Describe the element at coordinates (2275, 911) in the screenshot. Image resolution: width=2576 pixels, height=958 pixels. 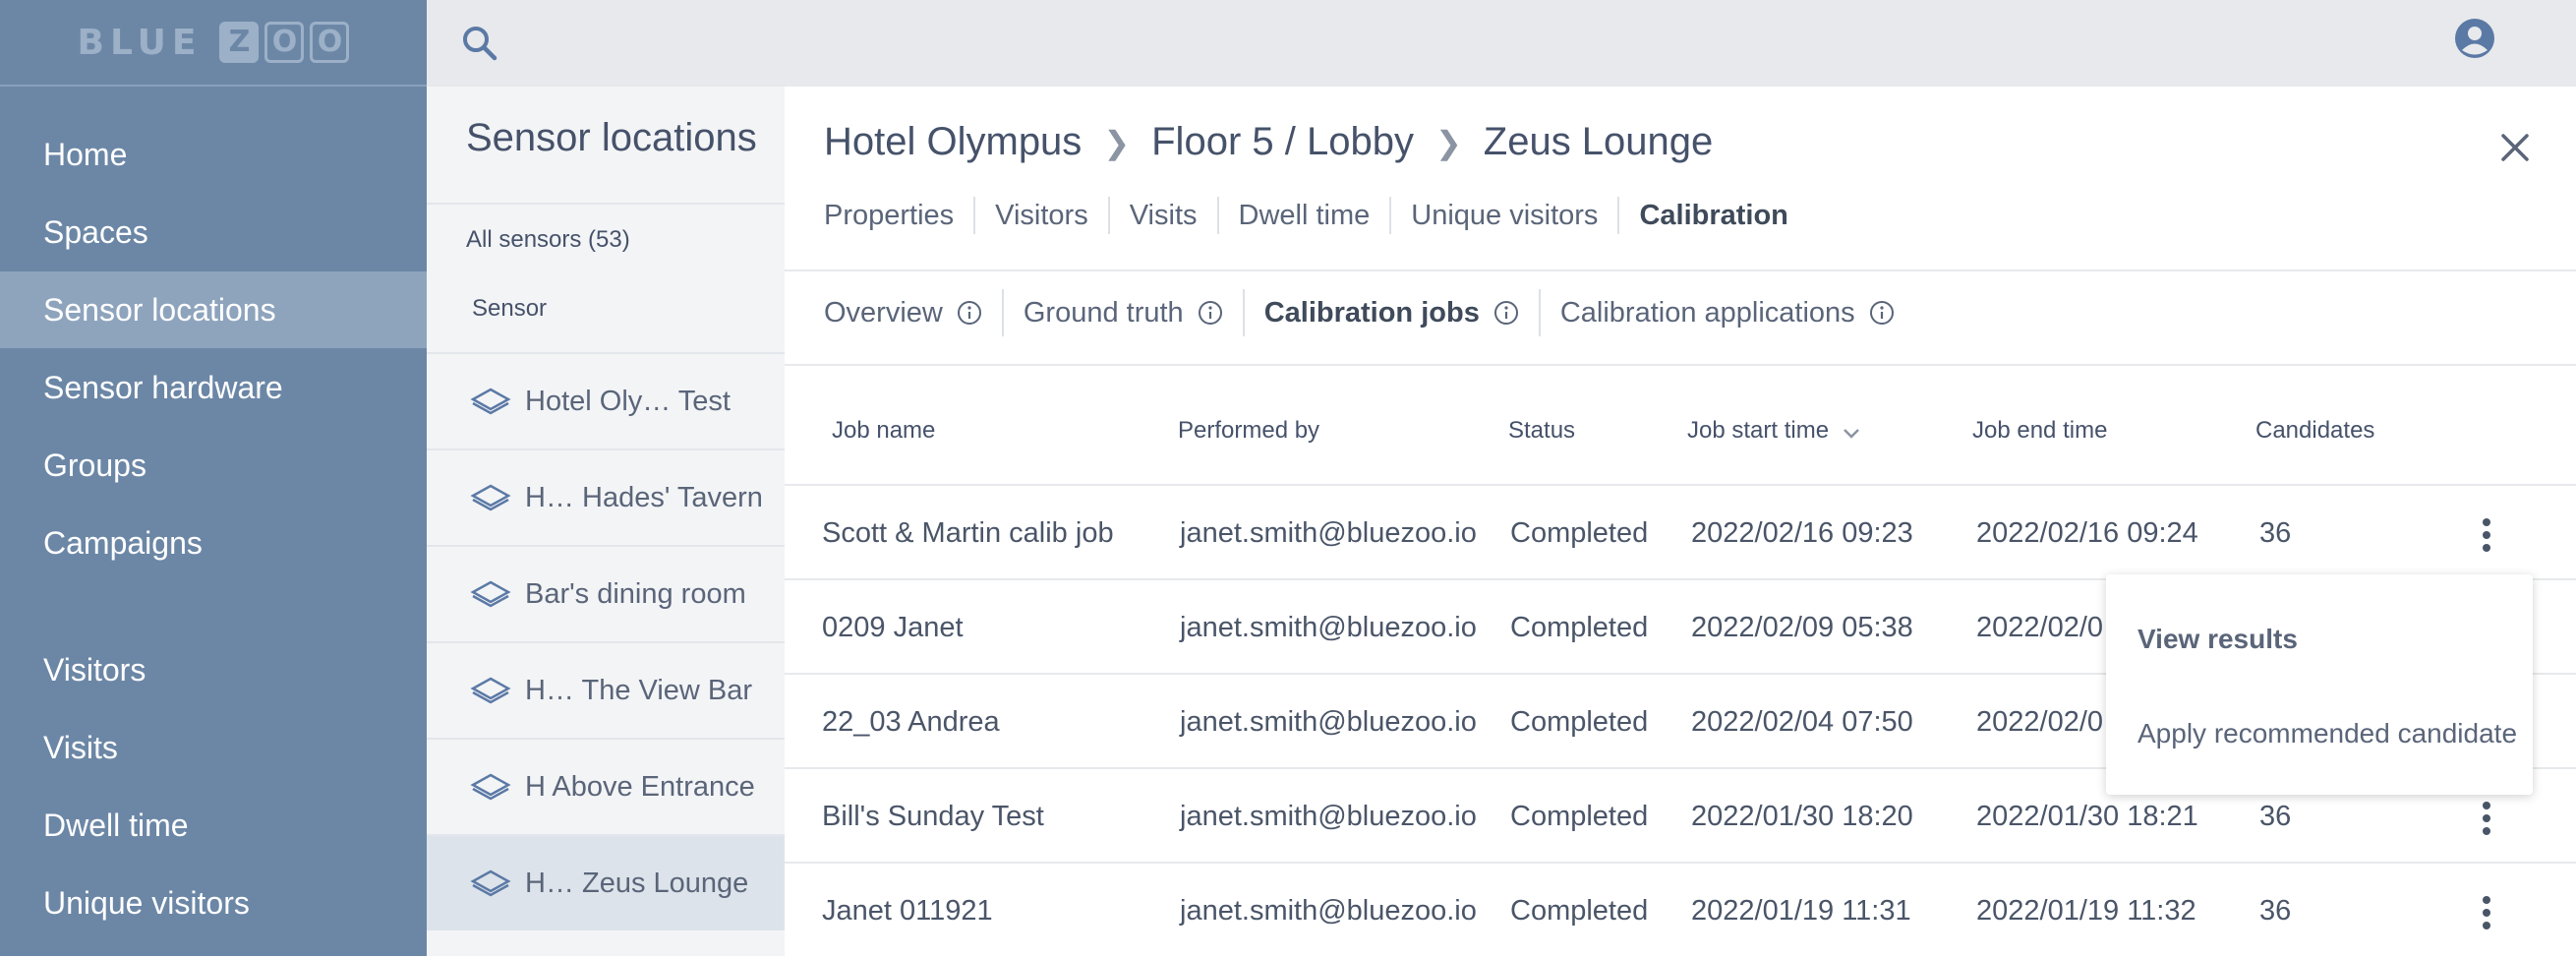
I see `candidates-cell: 36` at that location.